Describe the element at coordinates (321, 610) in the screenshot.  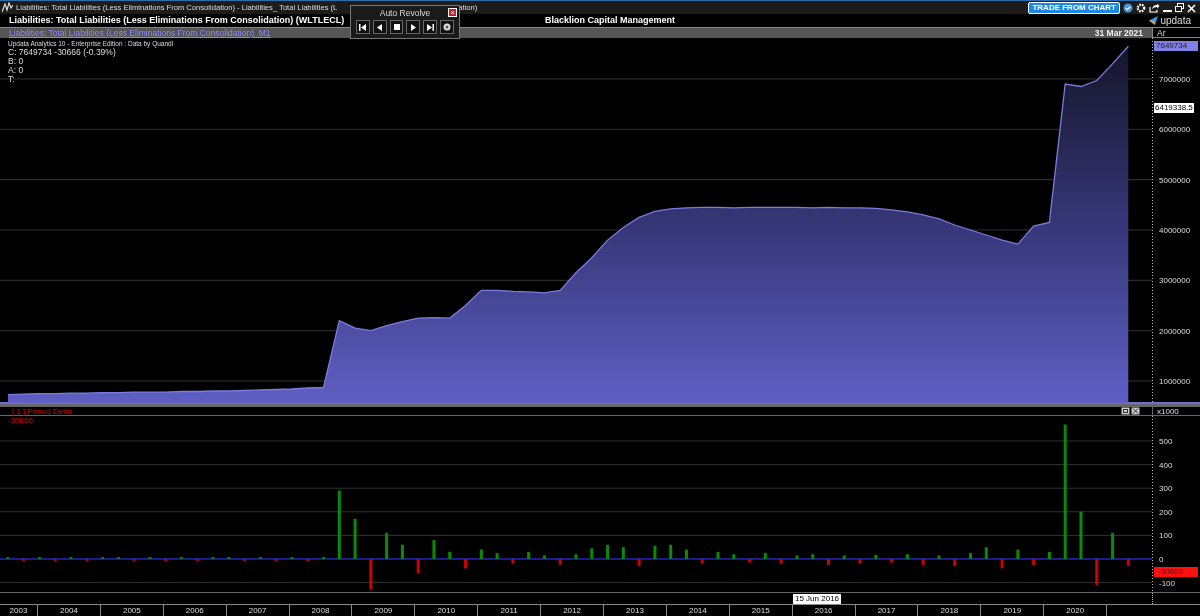
I see `year-label: 2008` at that location.